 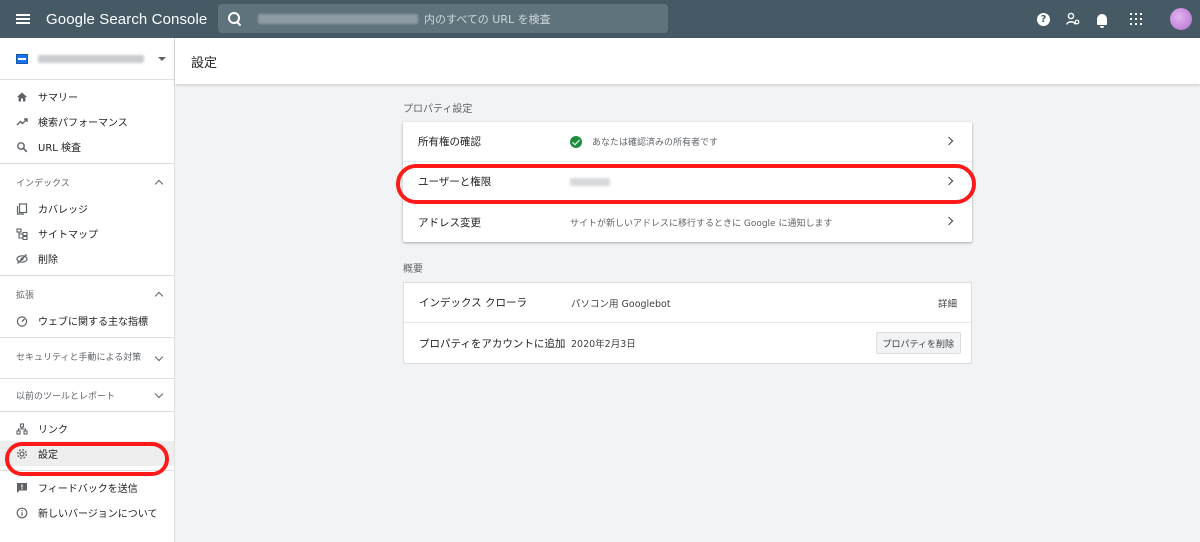 What do you see at coordinates (98, 514) in the screenshot?
I see `sidebar-item-label: 新しいバージョンについて` at bounding box center [98, 514].